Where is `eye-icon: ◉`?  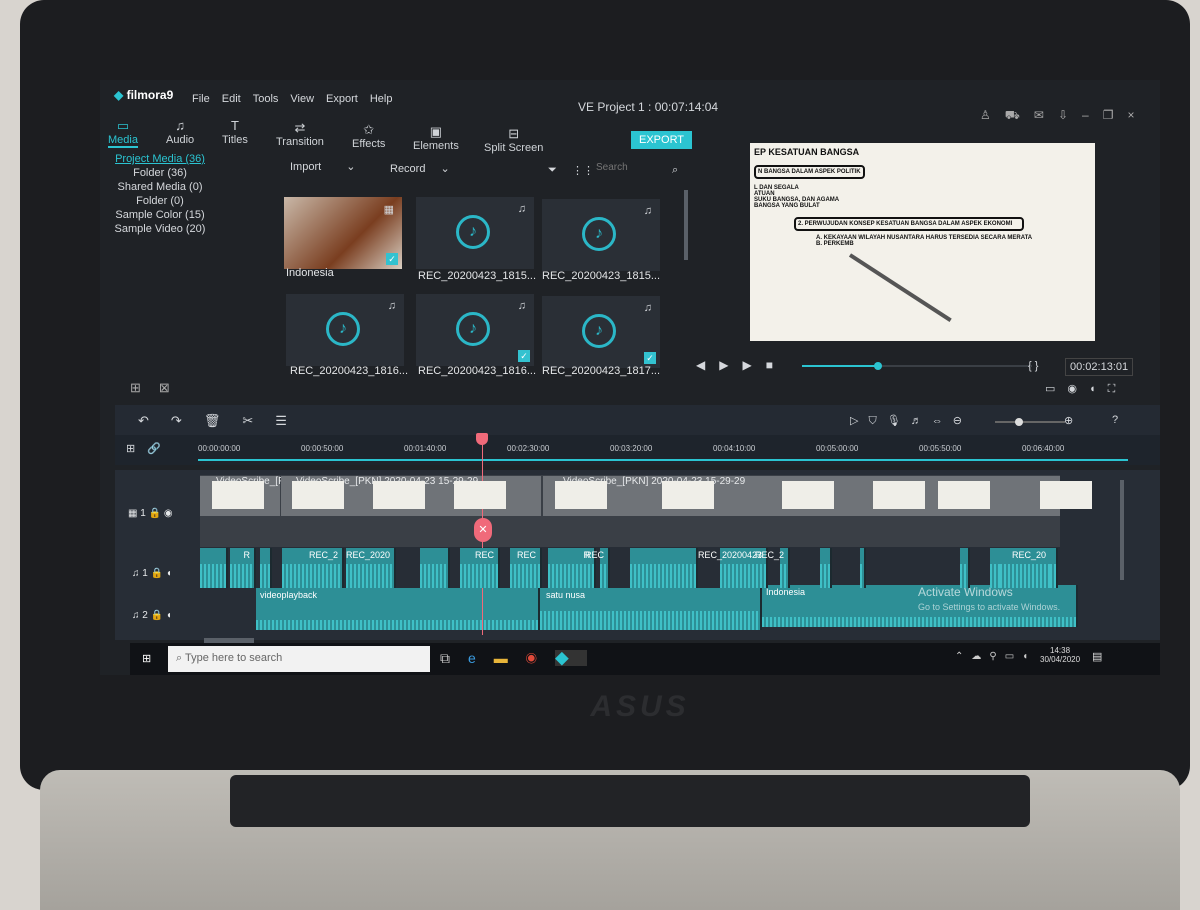
eye-icon: ◉ is located at coordinates (168, 513).